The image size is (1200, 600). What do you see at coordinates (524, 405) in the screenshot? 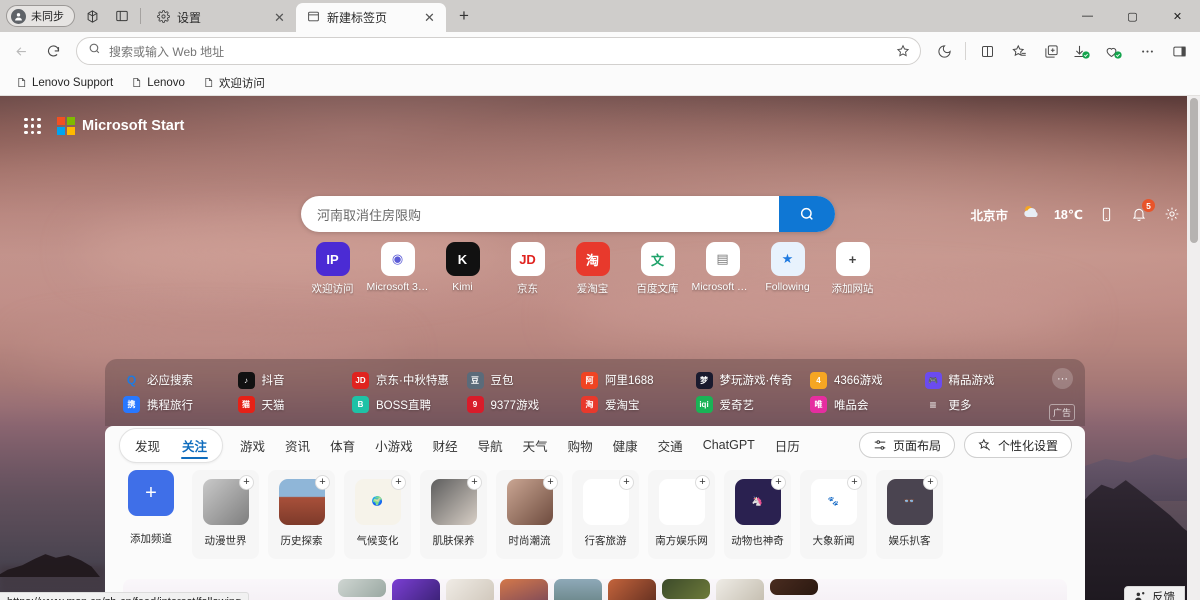
I see `shortcut-item: 9 9377游戏` at bounding box center [524, 405].